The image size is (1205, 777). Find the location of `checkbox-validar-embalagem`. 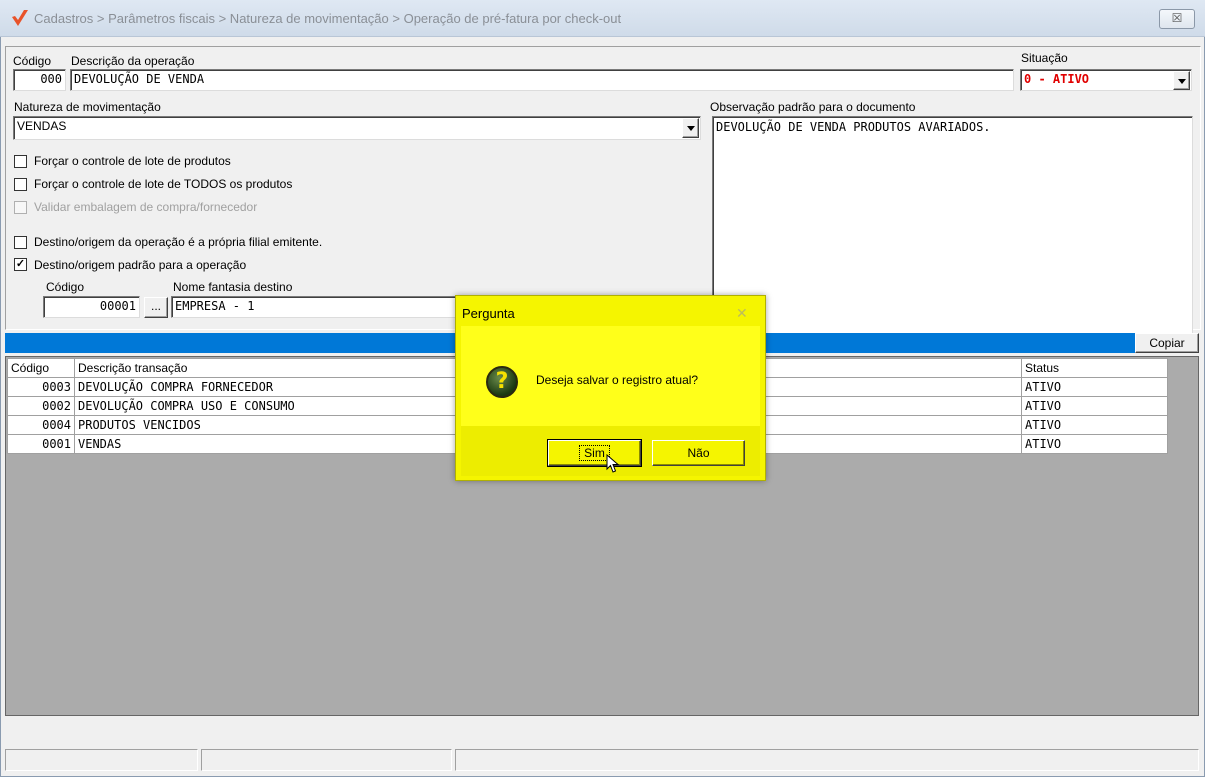

checkbox-validar-embalagem is located at coordinates (20, 207).